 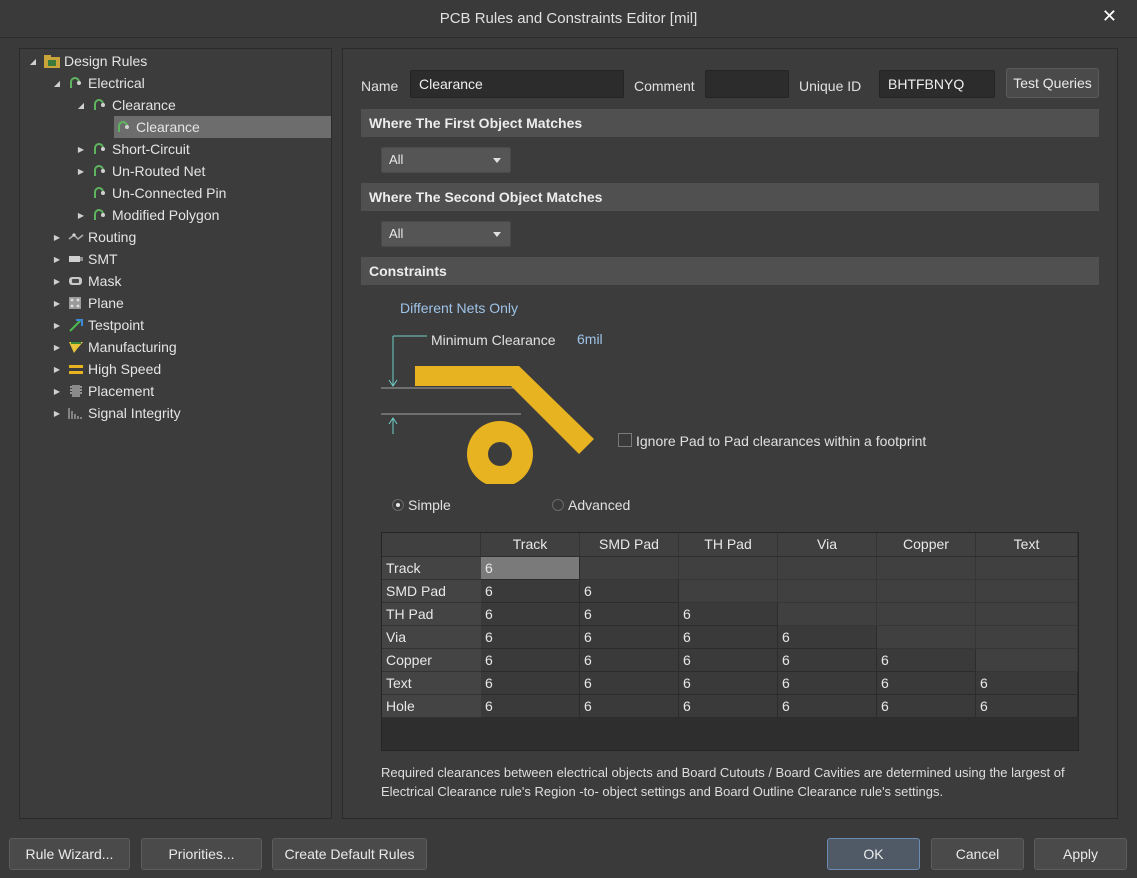 I want to click on apply-button: Apply, so click(x=1080, y=854).